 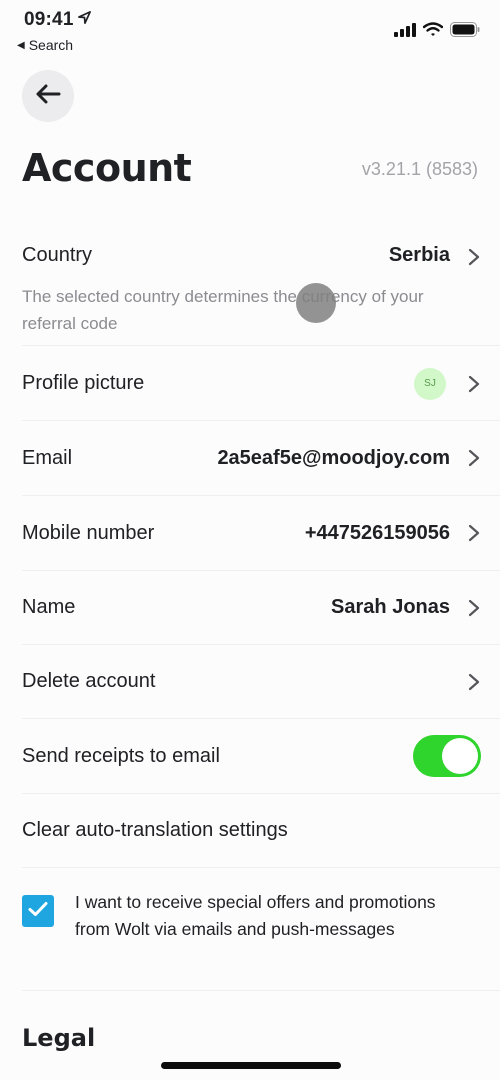 What do you see at coordinates (261, 682) in the screenshot?
I see `delete-account-row: Delete account` at bounding box center [261, 682].